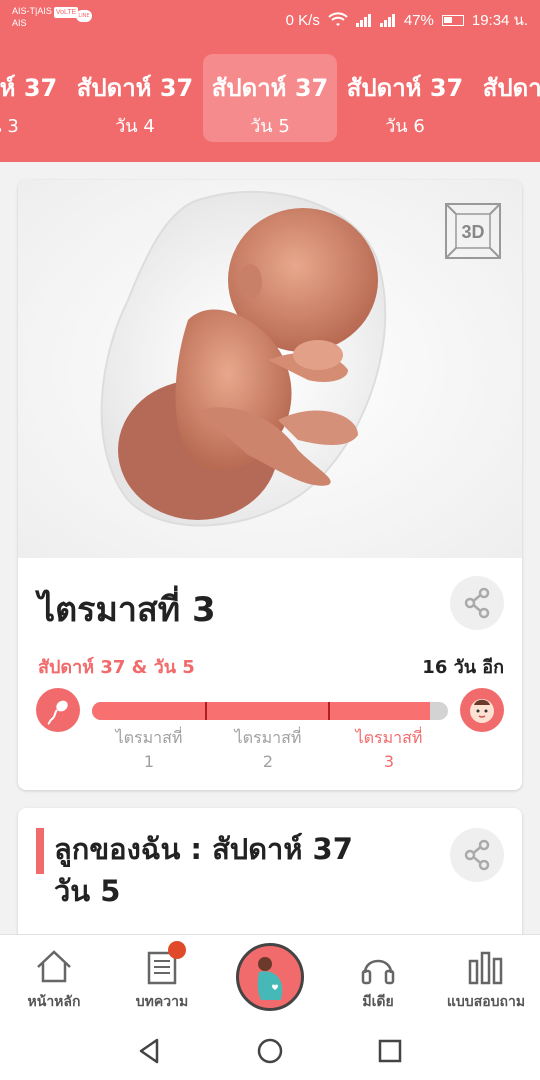 This screenshot has width=540, height=1080. I want to click on 3d-label: 3D, so click(472, 232).